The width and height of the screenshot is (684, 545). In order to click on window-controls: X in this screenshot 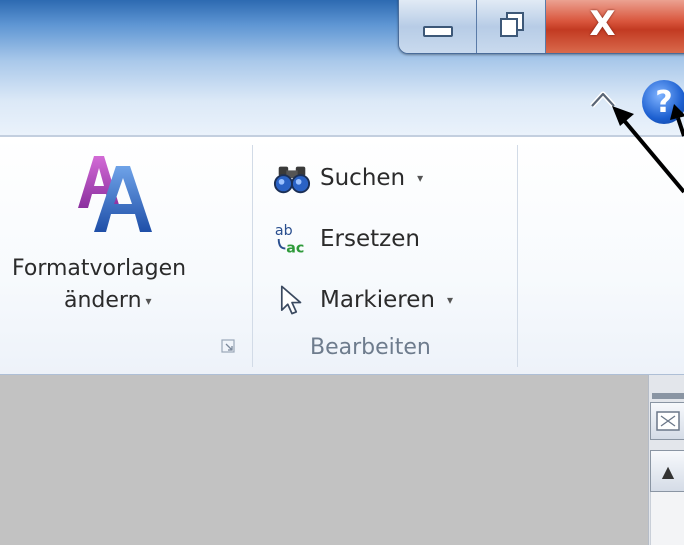, I will do `click(541, 27)`.